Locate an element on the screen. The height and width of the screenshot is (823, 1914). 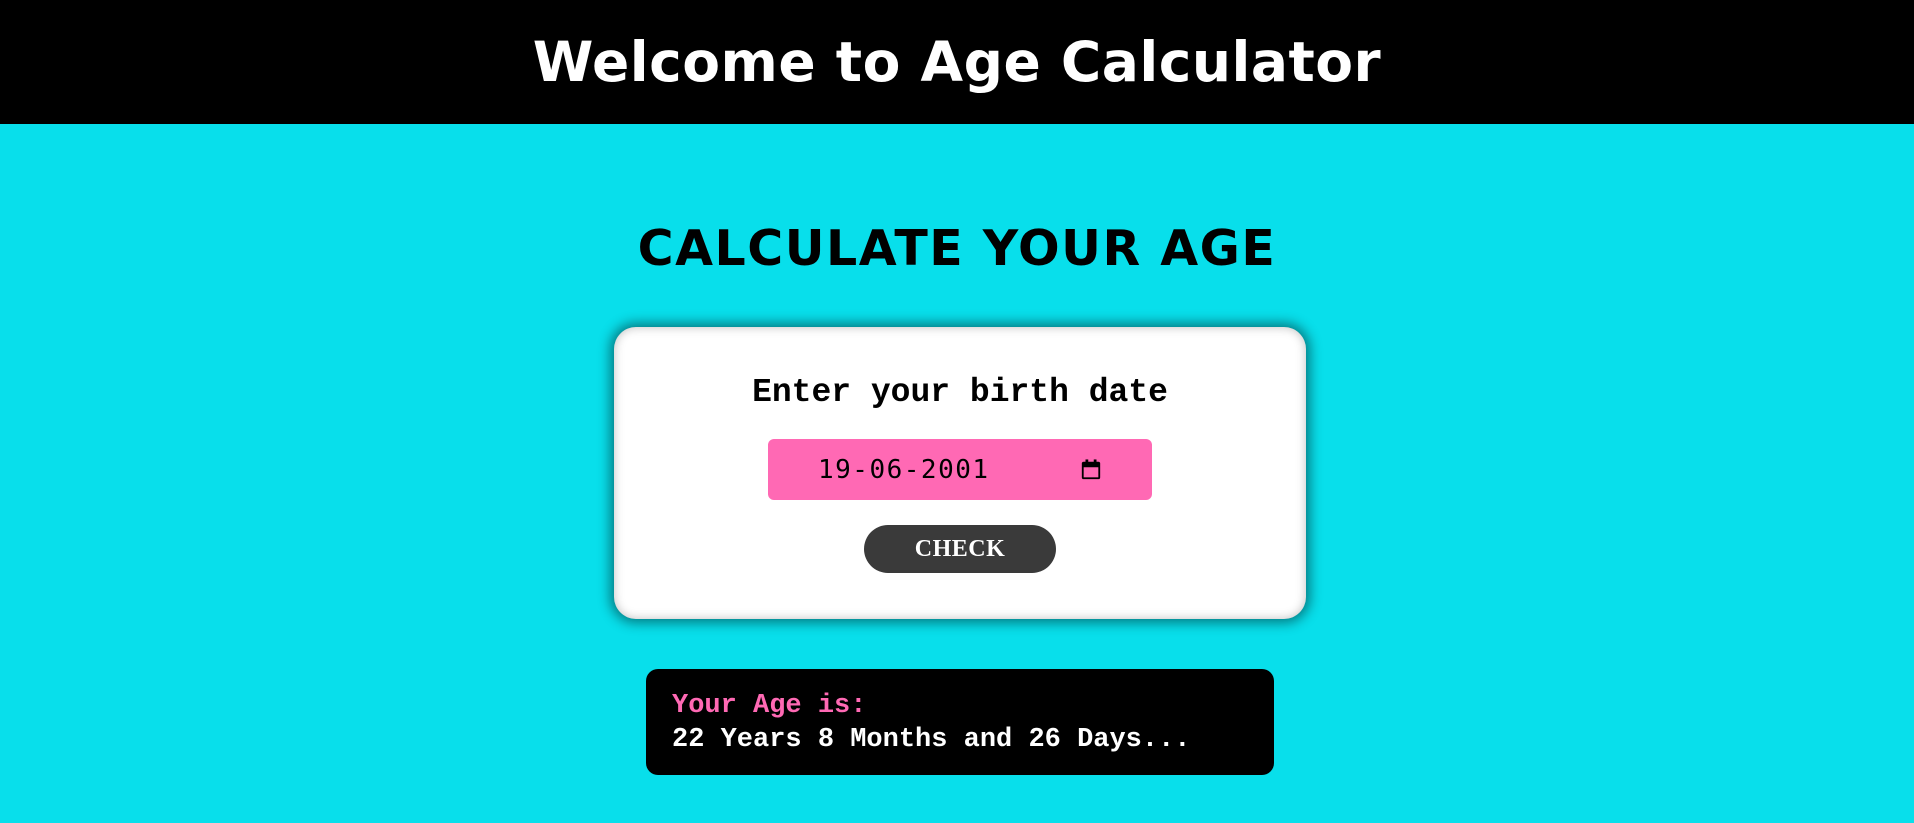
check-button: CHECK is located at coordinates (960, 549).